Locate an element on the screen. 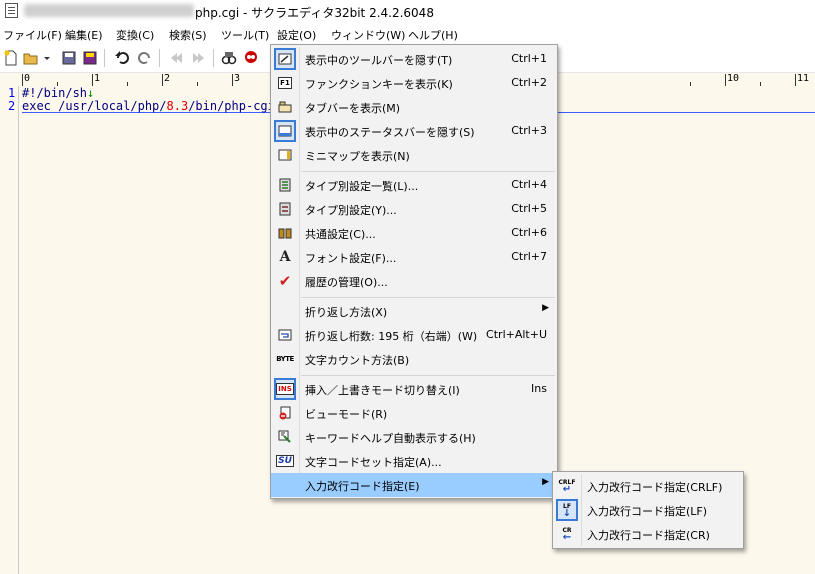 The image size is (815, 574). function-key-icon: F1 is located at coordinates (285, 83).